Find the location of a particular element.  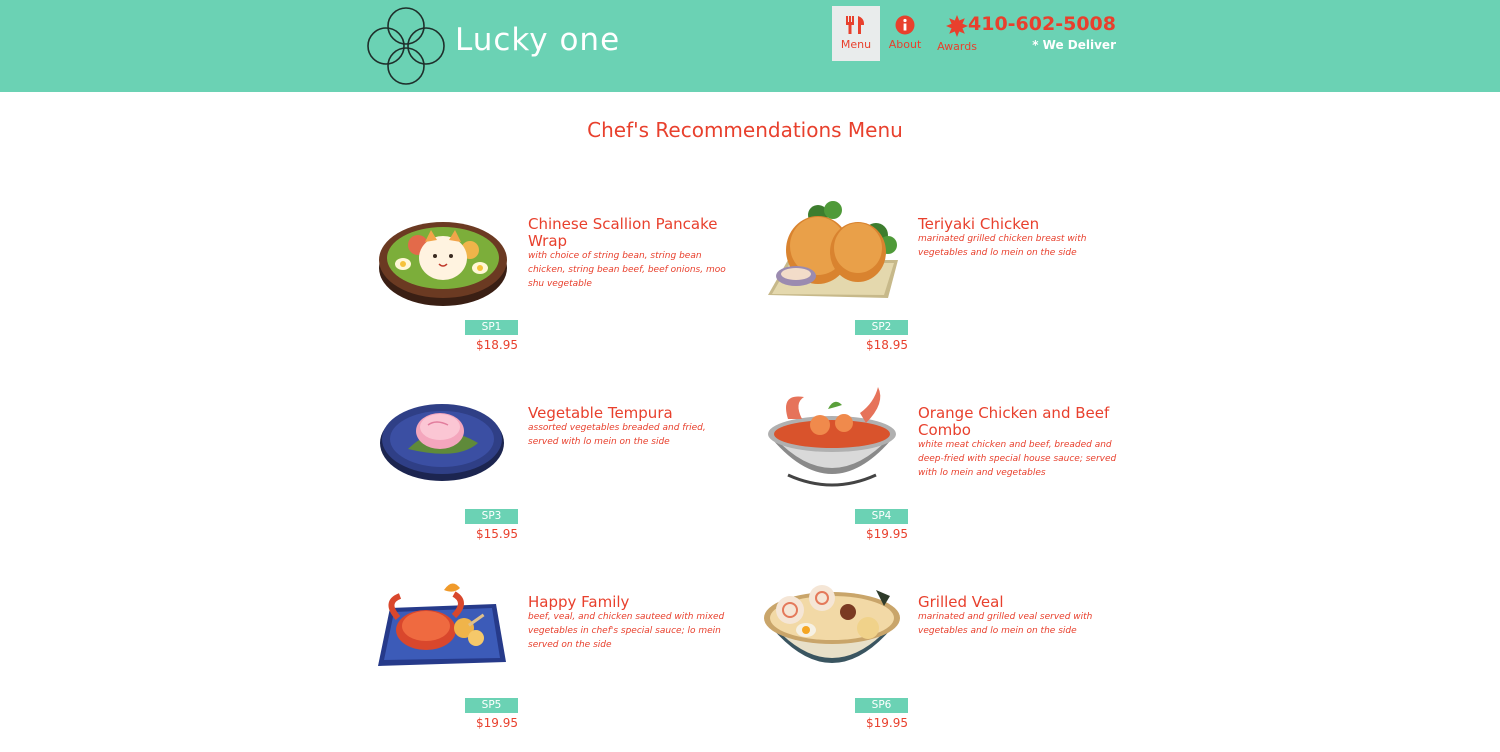

info-icon is located at coordinates (905, 25).